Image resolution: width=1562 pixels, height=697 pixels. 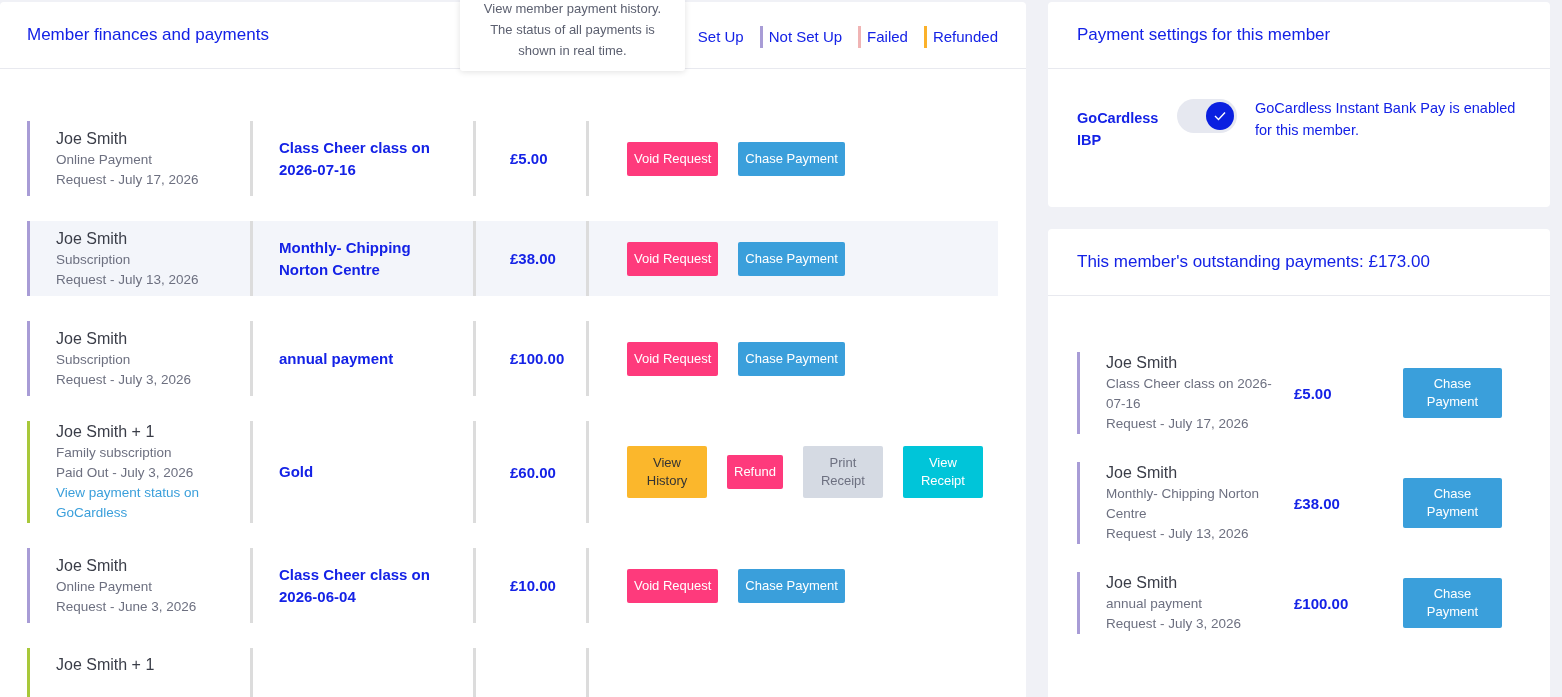 I want to click on print-button: Print Receipt, so click(x=842, y=472).